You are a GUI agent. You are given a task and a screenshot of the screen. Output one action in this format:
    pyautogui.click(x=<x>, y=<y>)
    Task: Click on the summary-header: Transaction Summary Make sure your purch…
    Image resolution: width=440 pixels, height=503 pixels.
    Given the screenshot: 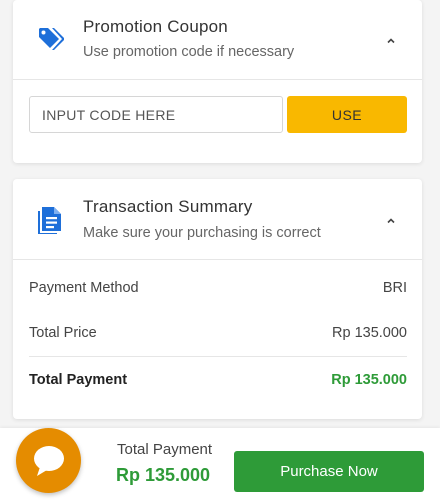 What is the action you would take?
    pyautogui.click(x=217, y=219)
    